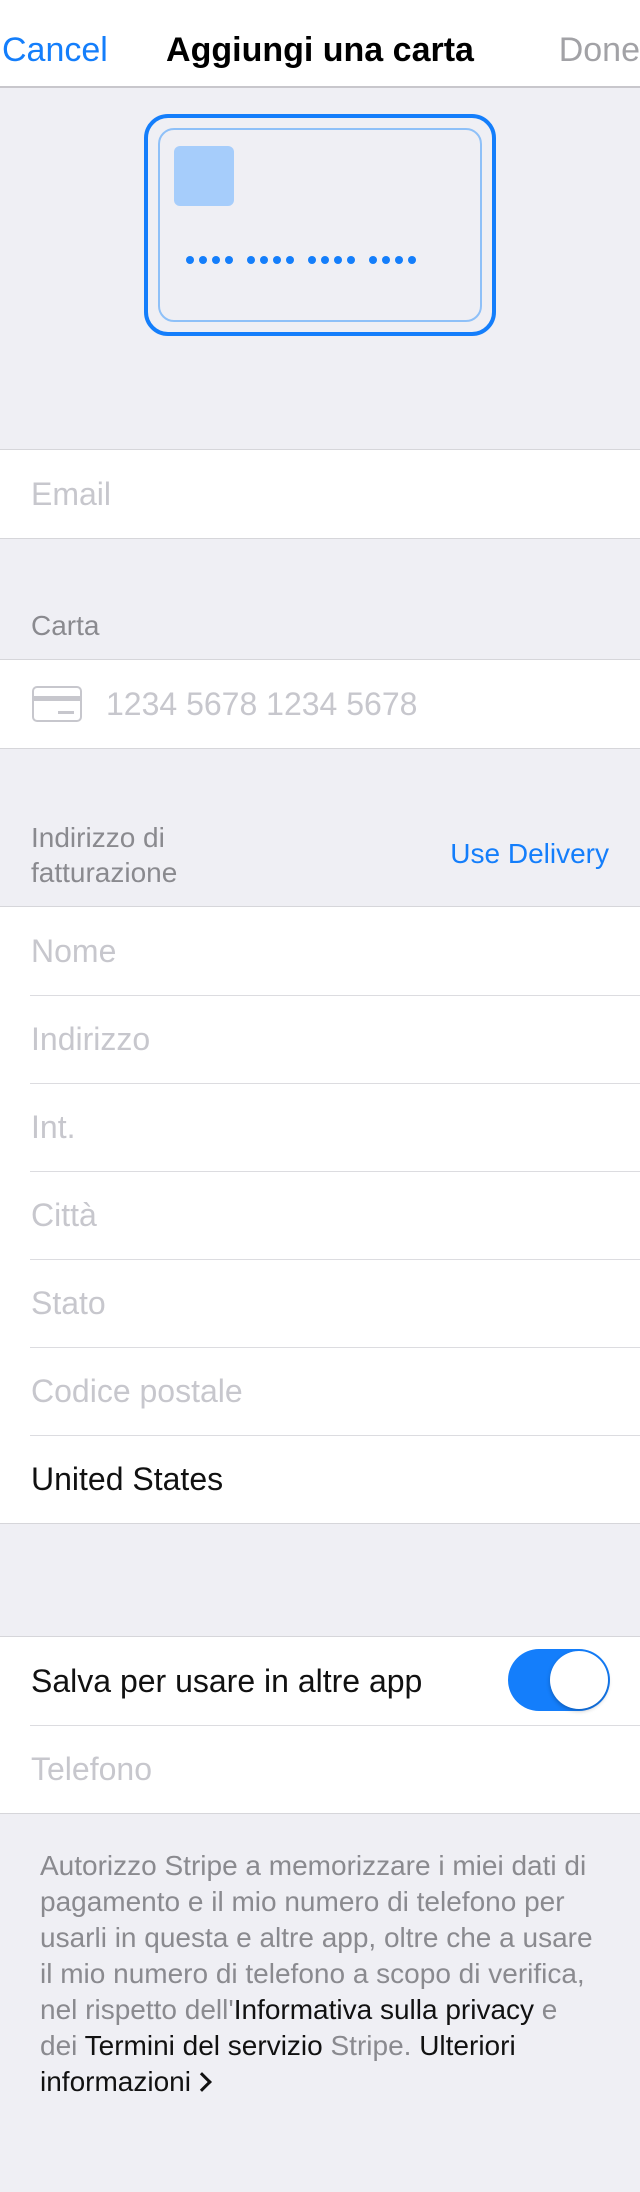  I want to click on navigation-bar: Cancel Aggiungi una carta Done, so click(320, 44).